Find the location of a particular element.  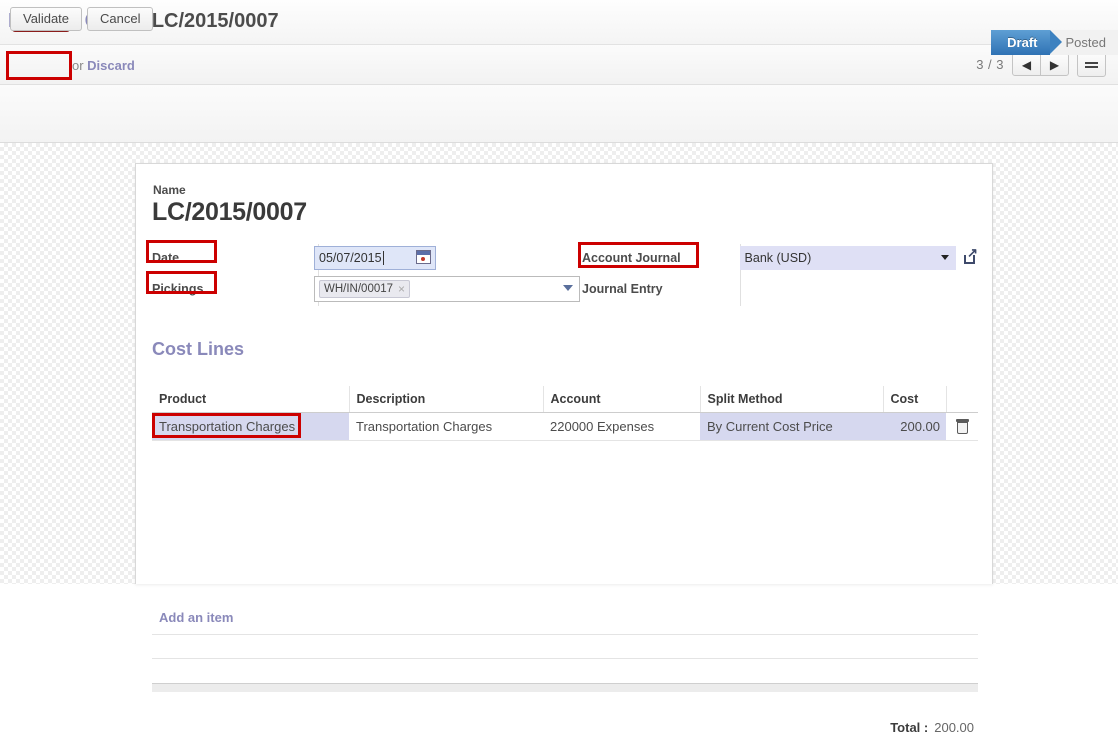

statusbar-stages: Draft Posted is located at coordinates (1054, 42).